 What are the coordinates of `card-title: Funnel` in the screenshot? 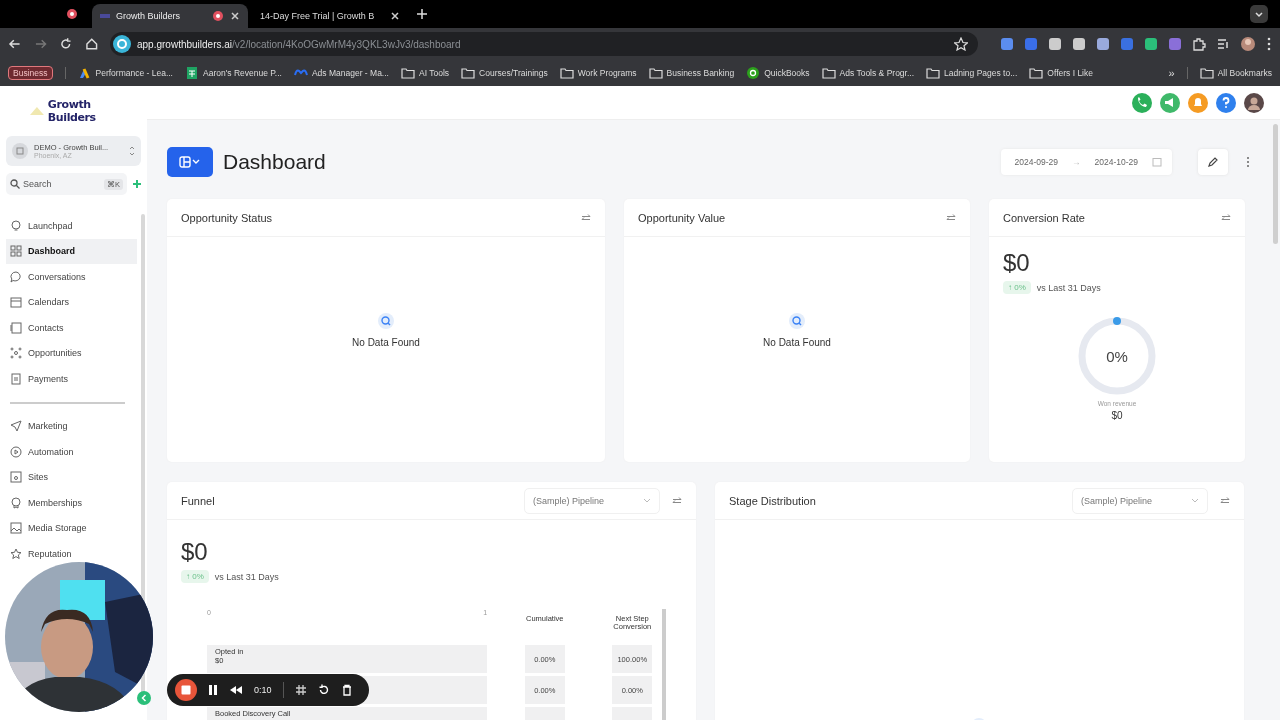 It's located at (198, 500).